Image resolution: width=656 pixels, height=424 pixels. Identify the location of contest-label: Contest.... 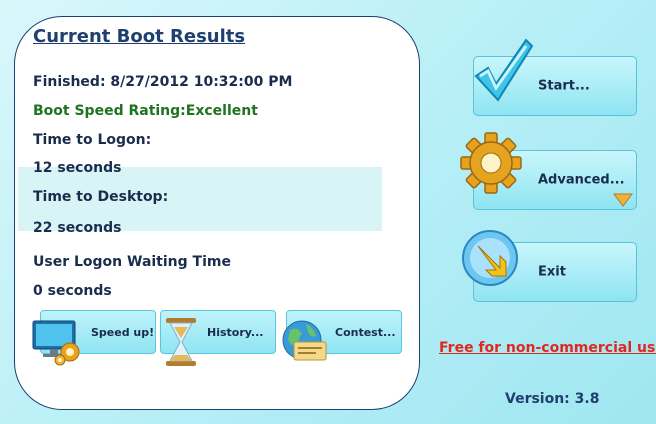
(365, 332).